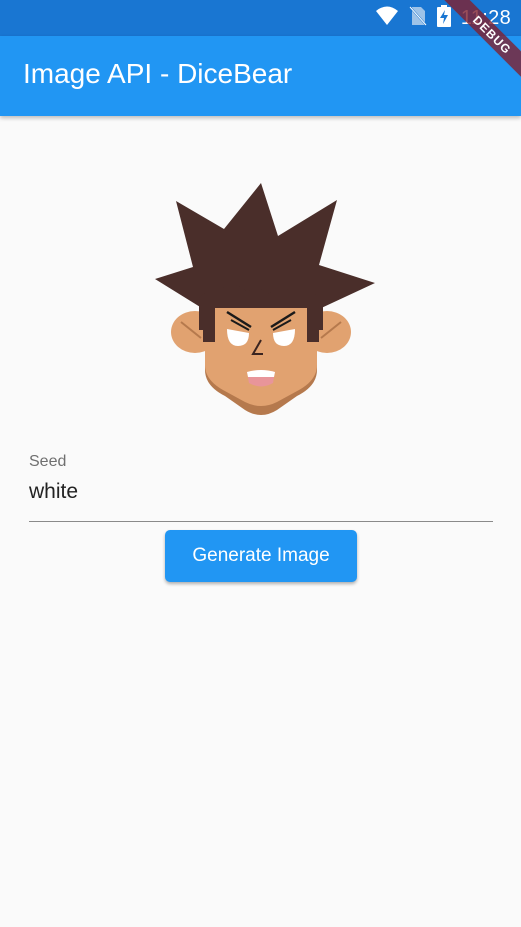 This screenshot has height=927, width=521. Describe the element at coordinates (418, 18) in the screenshot. I see `no-sim-icon` at that location.